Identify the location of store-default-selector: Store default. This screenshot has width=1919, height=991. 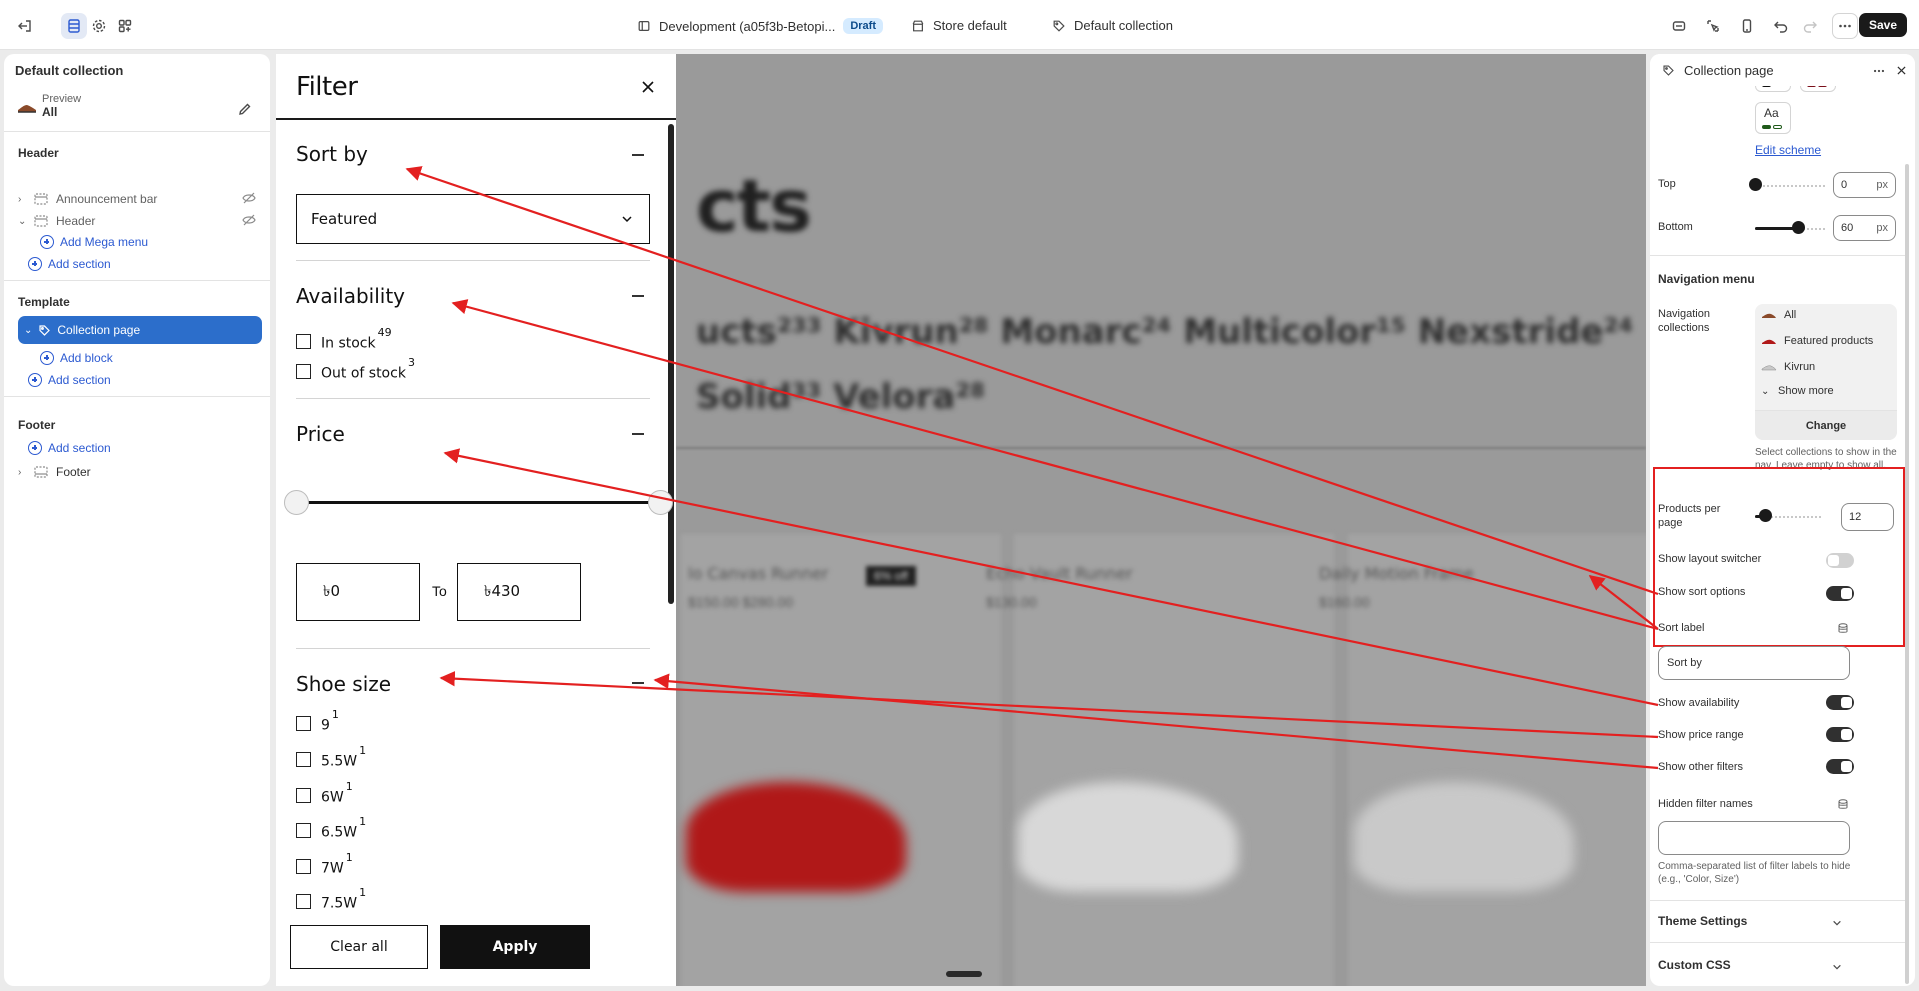
(959, 25).